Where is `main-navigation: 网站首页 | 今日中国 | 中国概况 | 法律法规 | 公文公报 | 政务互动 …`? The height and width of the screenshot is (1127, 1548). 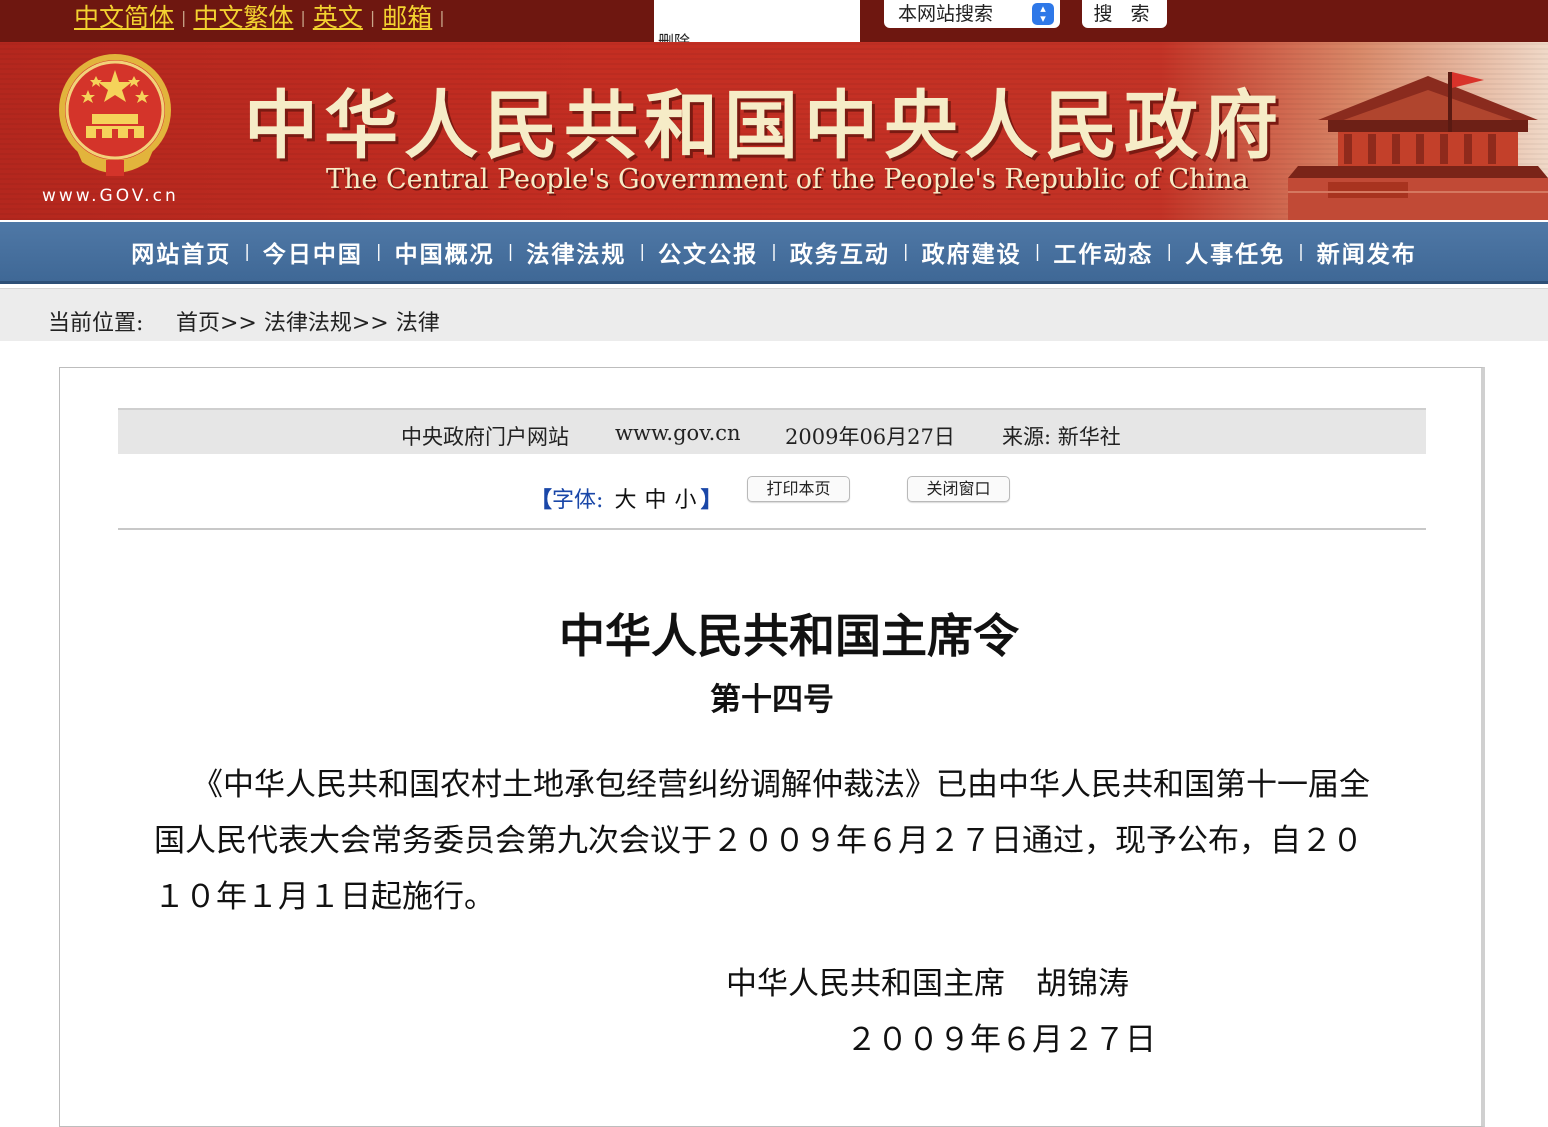 main-navigation: 网站首页 | 今日中国 | 中国概况 | 法律法规 | 公文公报 | 政务互动 … is located at coordinates (774, 253).